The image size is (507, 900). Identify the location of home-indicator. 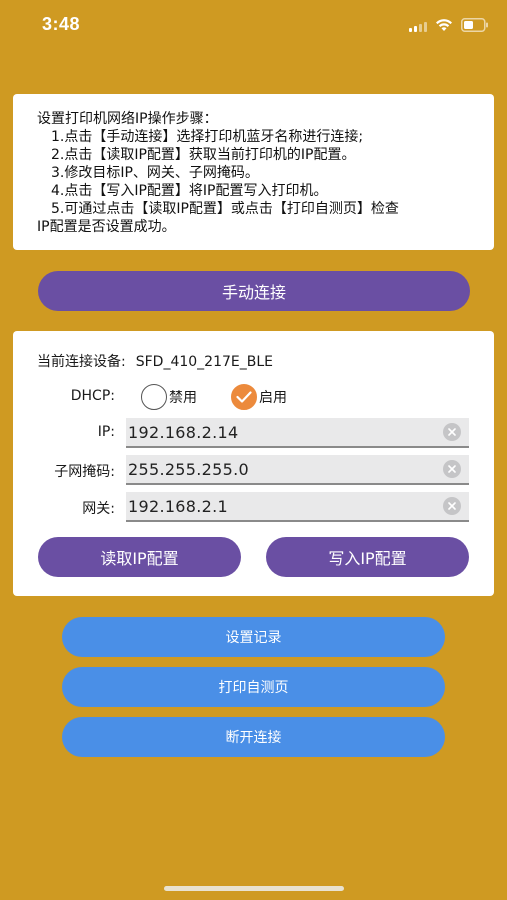
(254, 888).